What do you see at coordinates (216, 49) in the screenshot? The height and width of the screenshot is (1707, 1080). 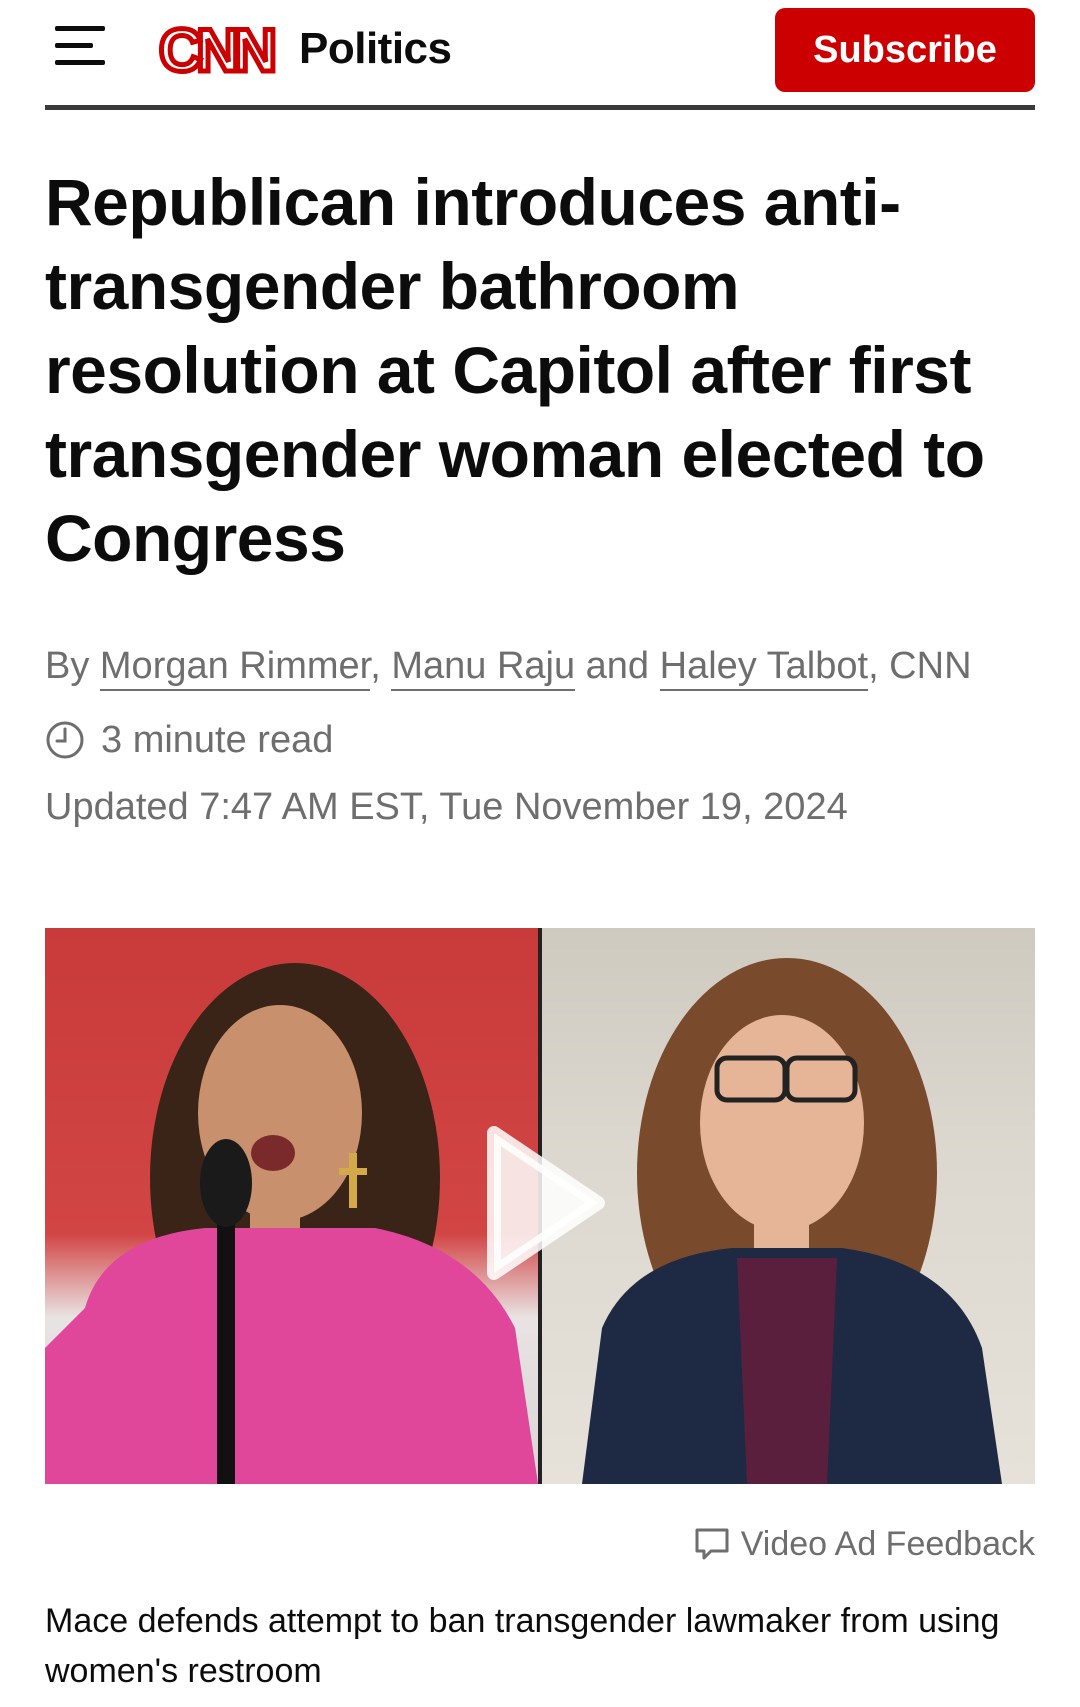 I see `svg-text: CNN` at bounding box center [216, 49].